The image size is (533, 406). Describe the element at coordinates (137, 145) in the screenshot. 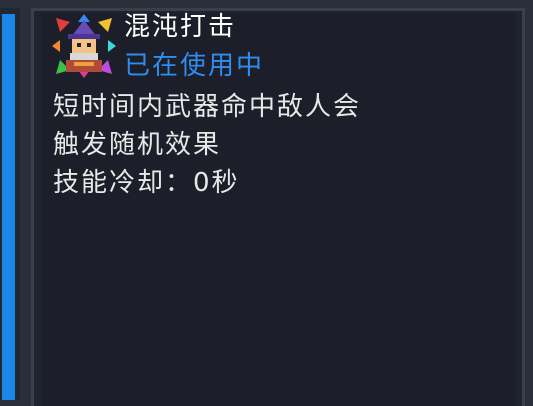

I see `skill-description-line: 触发随机效果` at that location.